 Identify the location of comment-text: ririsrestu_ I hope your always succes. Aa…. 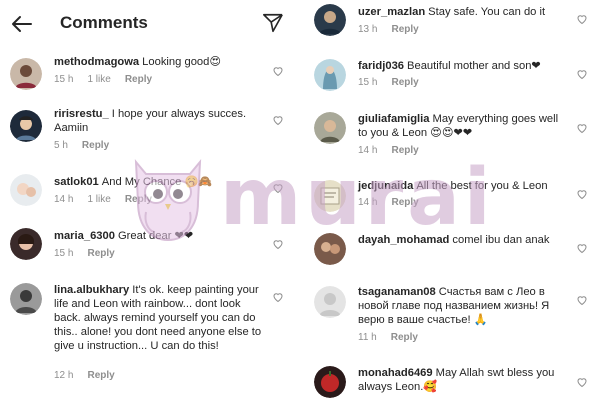
(159, 121).